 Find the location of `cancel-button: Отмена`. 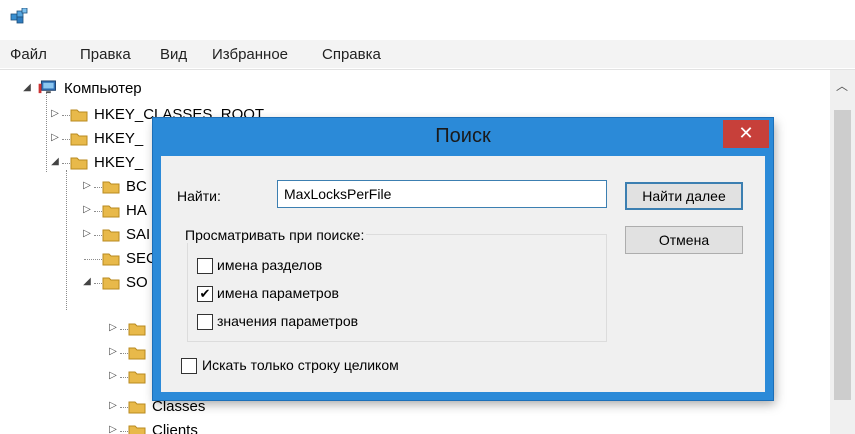

cancel-button: Отмена is located at coordinates (684, 240).